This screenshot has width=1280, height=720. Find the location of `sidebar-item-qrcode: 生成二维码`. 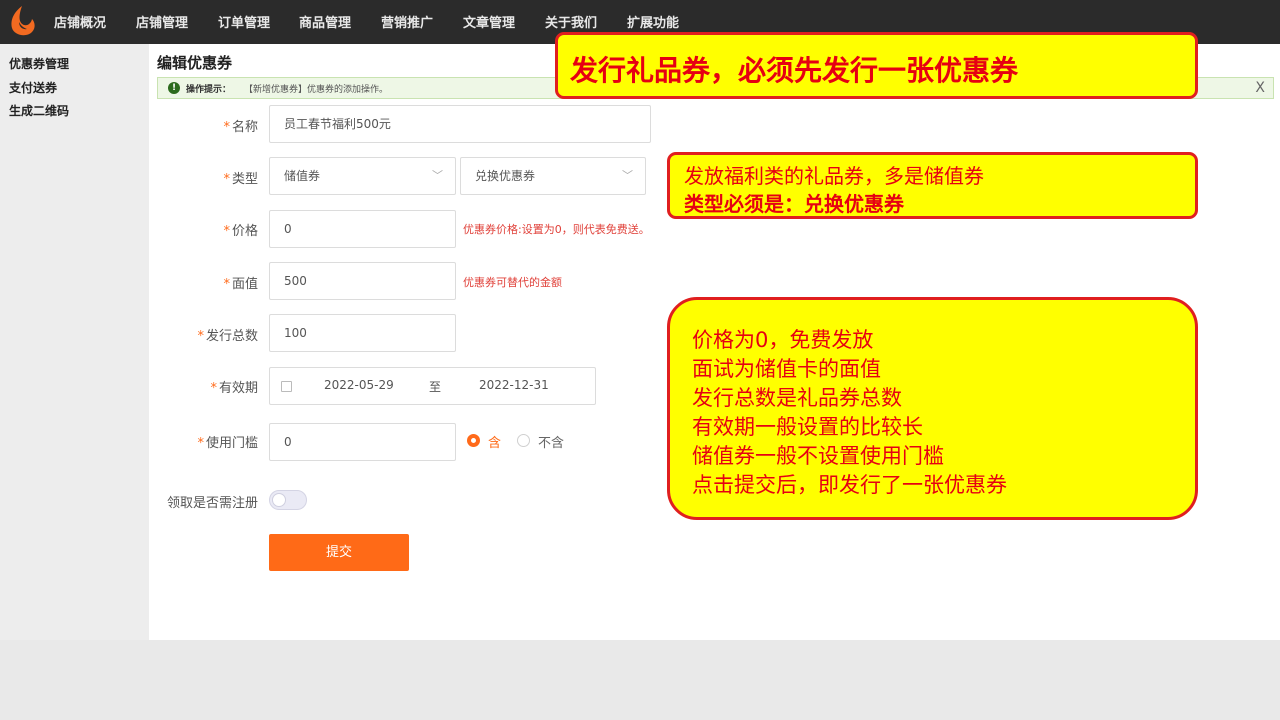

sidebar-item-qrcode: 生成二维码 is located at coordinates (39, 110).